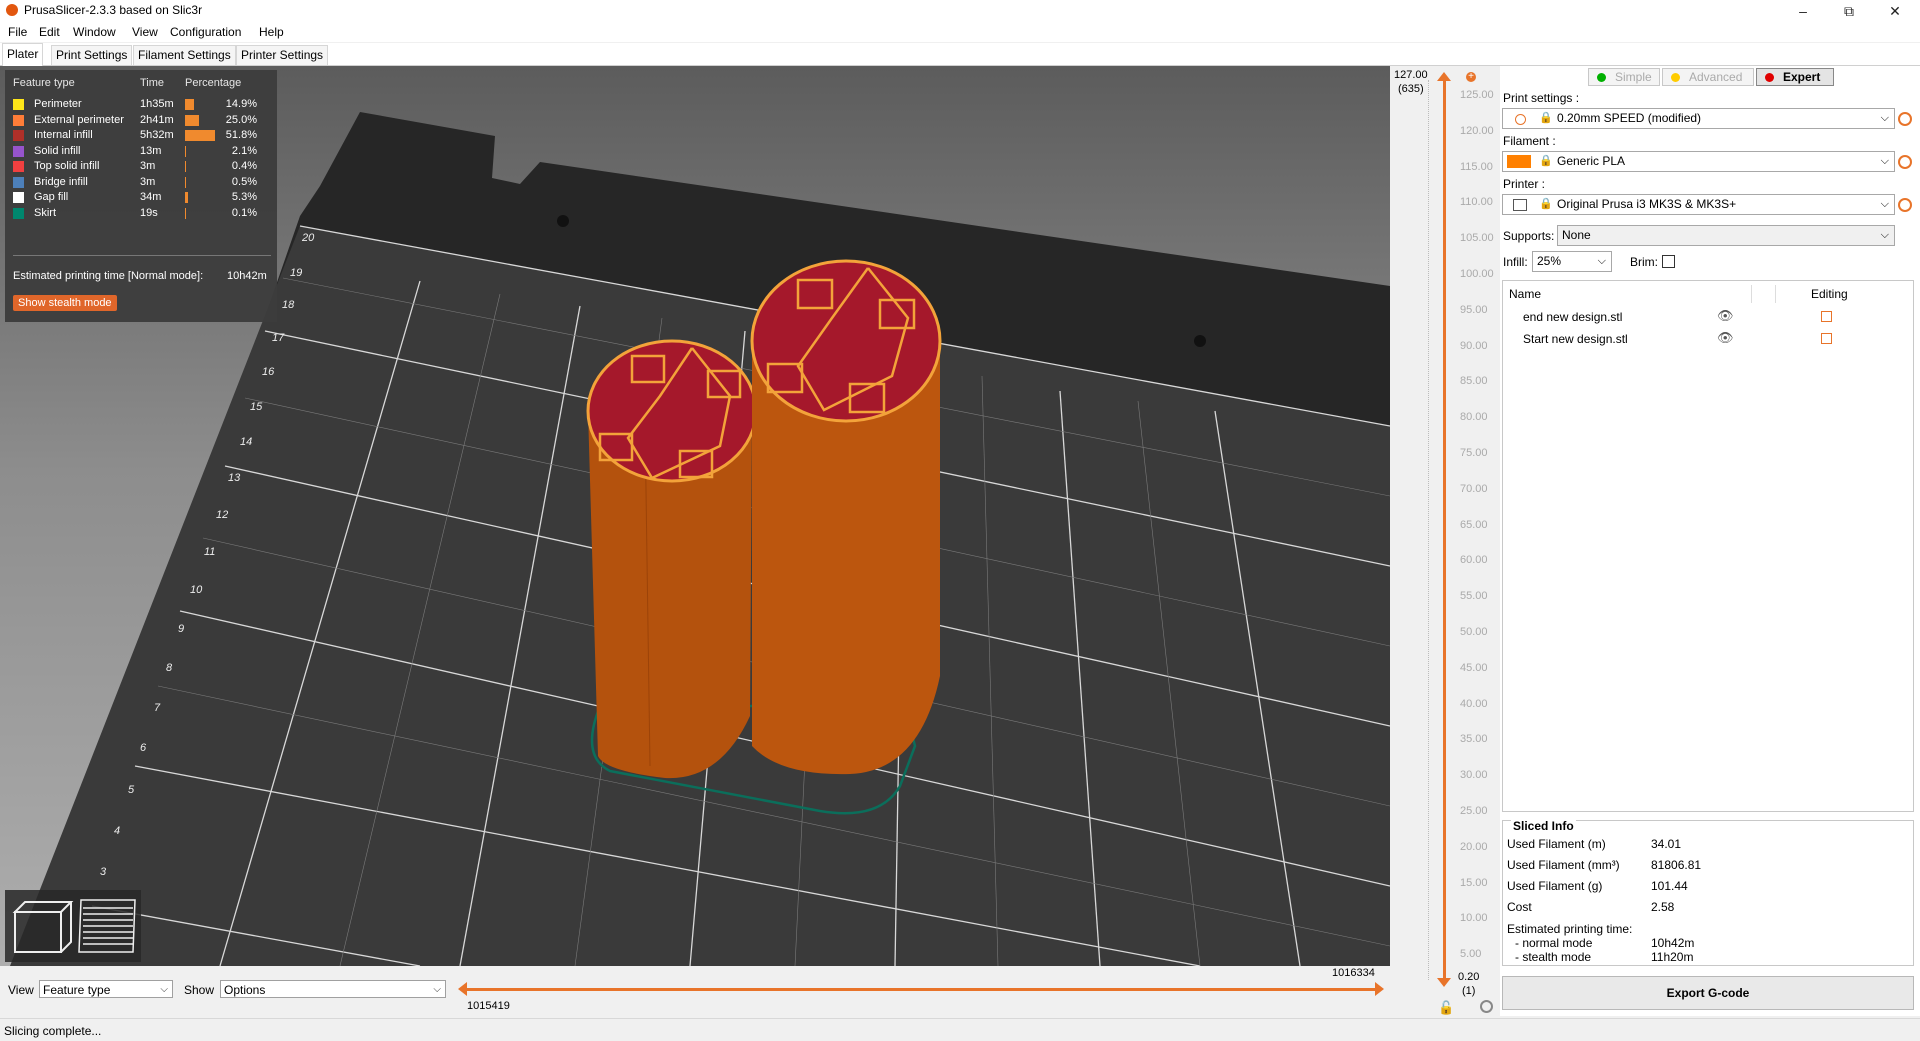 This screenshot has width=1920, height=1041. What do you see at coordinates (1895, 11) in the screenshot?
I see `close-icon: ✕` at bounding box center [1895, 11].